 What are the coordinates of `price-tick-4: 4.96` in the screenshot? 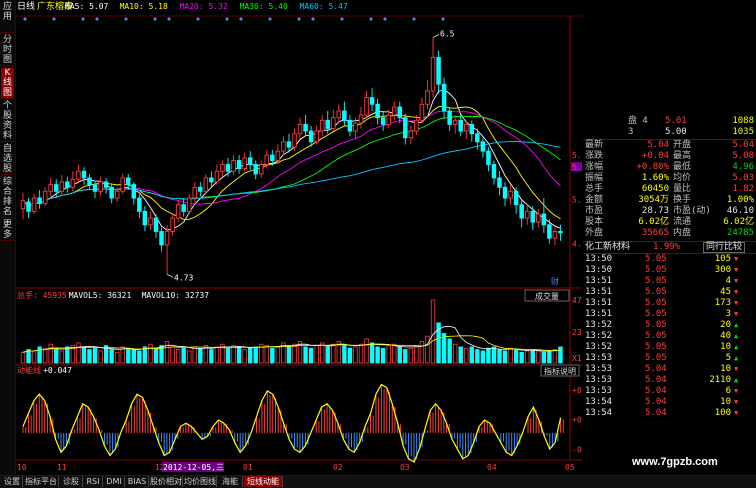 It's located at (577, 244).